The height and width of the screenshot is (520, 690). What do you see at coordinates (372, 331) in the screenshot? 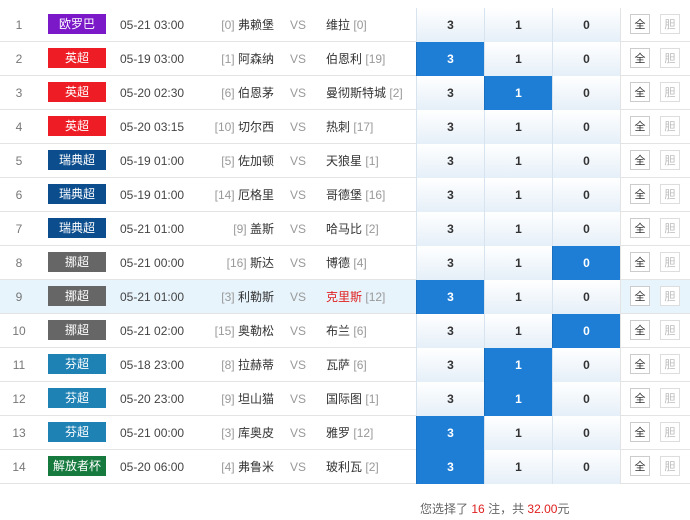
I see `away-team: 布兰 [6]` at bounding box center [372, 331].